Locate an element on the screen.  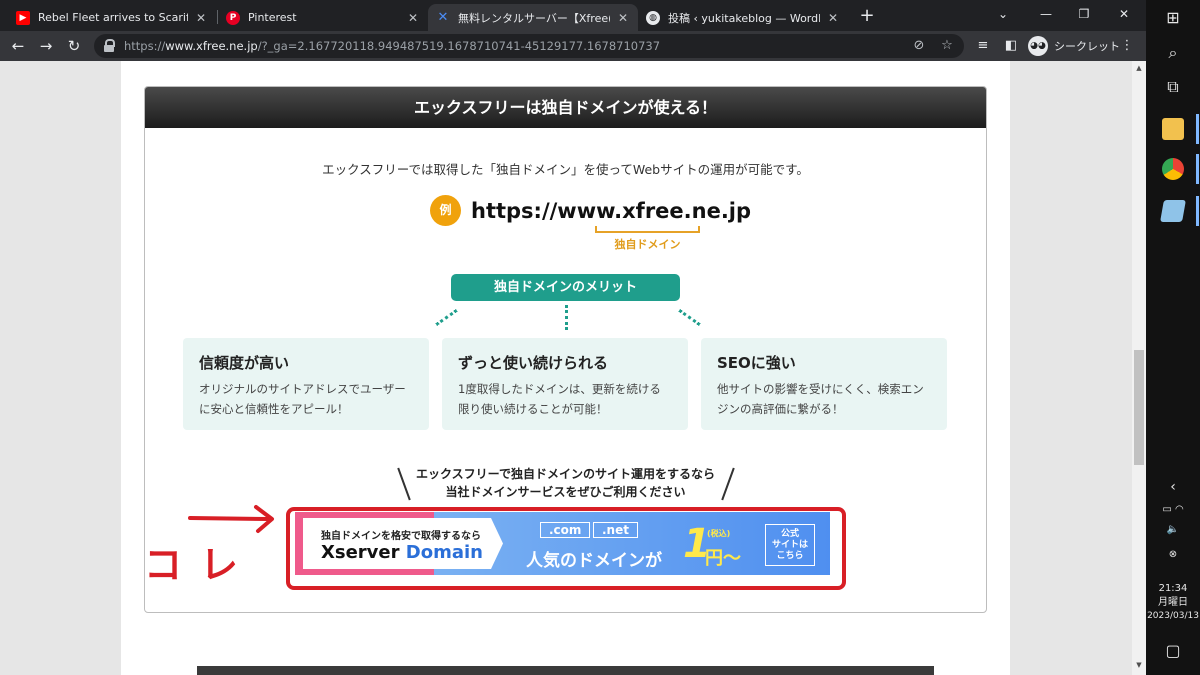
tab-wordpress: ◍ 投稿 ‹ yukitakeblog — WordPress ✕ is located at coordinates (743, 17).